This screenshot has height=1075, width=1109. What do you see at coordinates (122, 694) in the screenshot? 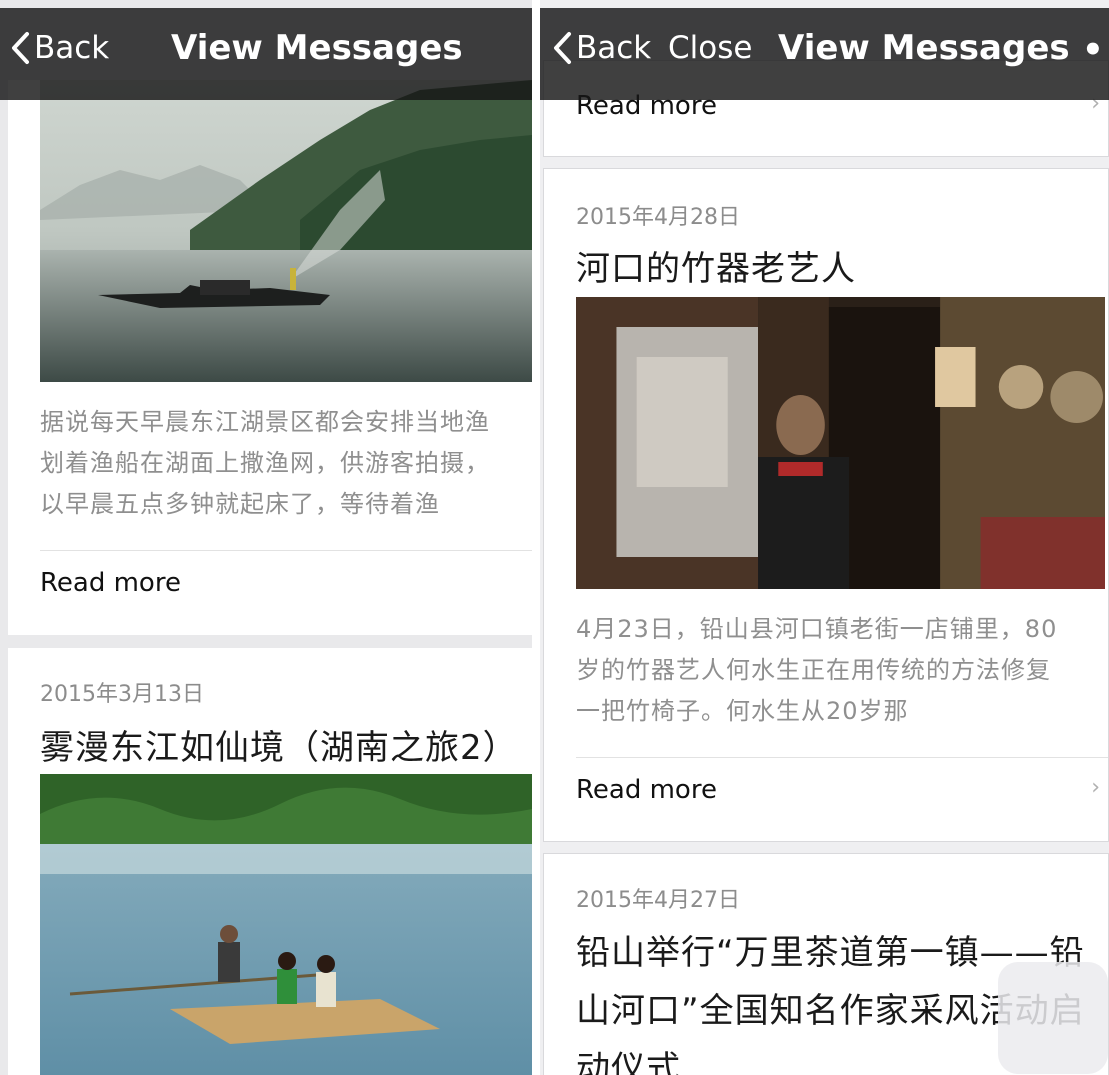
I see `article-date: 2015年3月13日` at bounding box center [122, 694].